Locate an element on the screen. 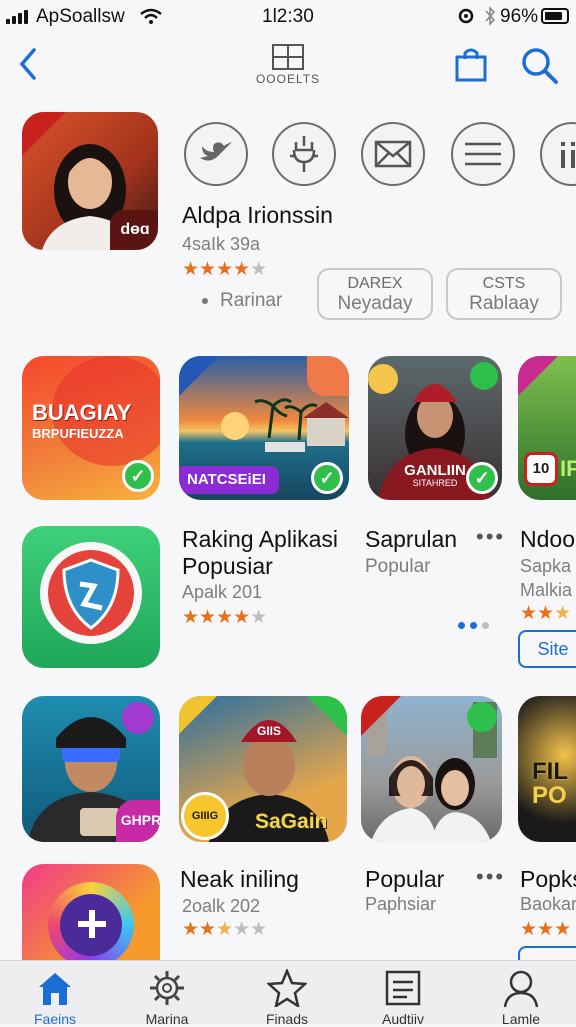 The image size is (576, 1027). avatar-badge: dɵɑ is located at coordinates (134, 230).